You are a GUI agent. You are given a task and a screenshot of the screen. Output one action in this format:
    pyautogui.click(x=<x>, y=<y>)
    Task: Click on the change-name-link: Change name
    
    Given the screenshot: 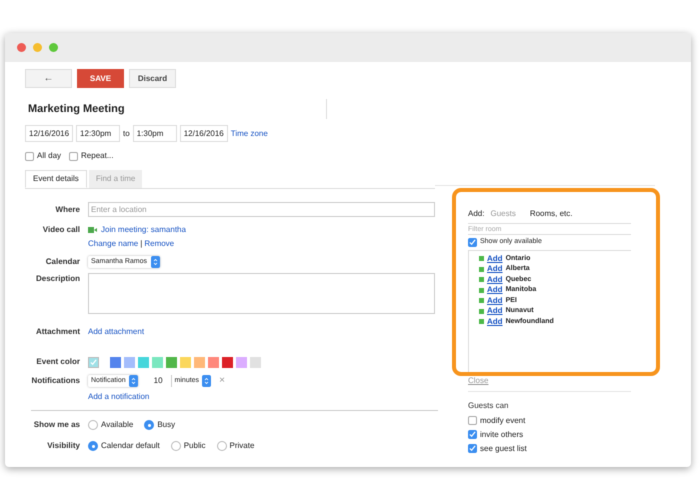 What is the action you would take?
    pyautogui.click(x=113, y=244)
    